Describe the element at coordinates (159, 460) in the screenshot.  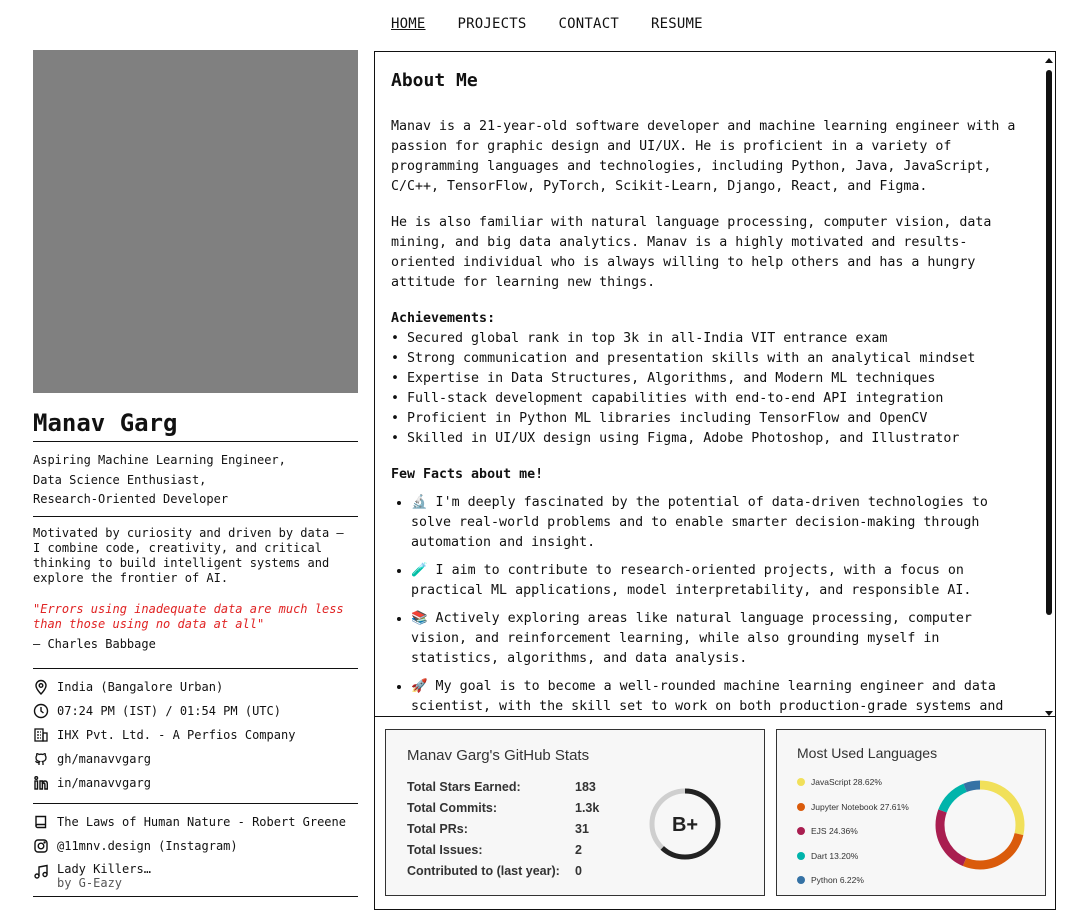
I see `role-line: Aspiring Machine Learning Engineer,` at that location.